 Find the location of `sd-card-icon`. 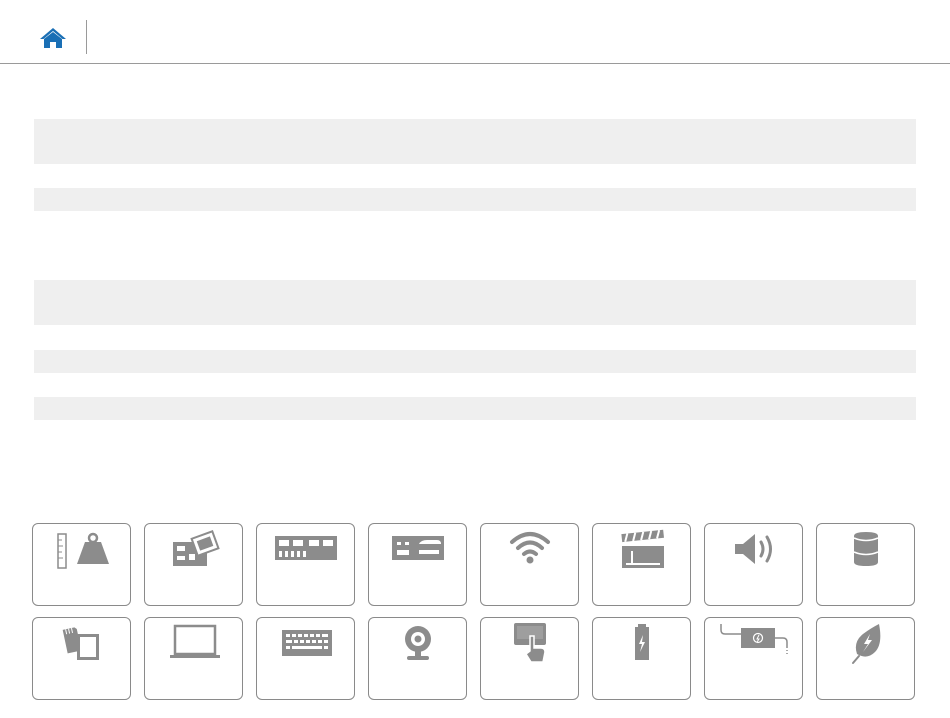

sd-card-icon is located at coordinates (80, 643).